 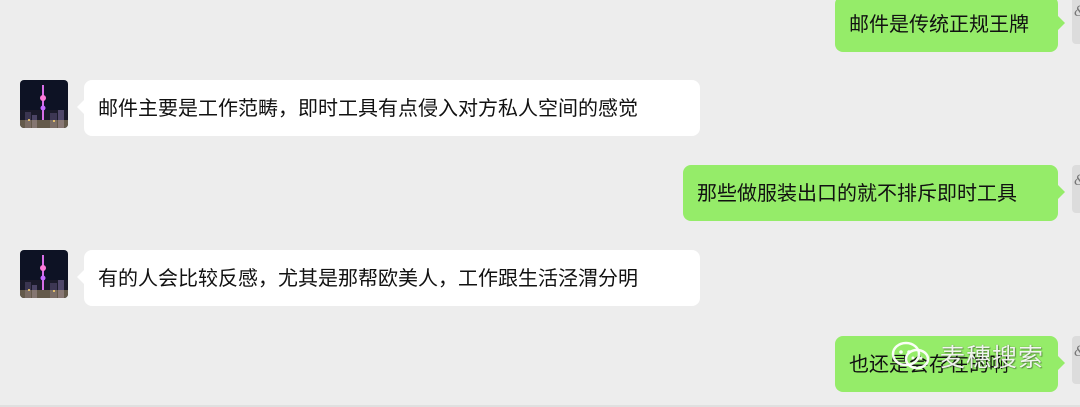 I want to click on outgoing-message-bubble: 邮件是传统正规王牌, so click(x=950, y=26).